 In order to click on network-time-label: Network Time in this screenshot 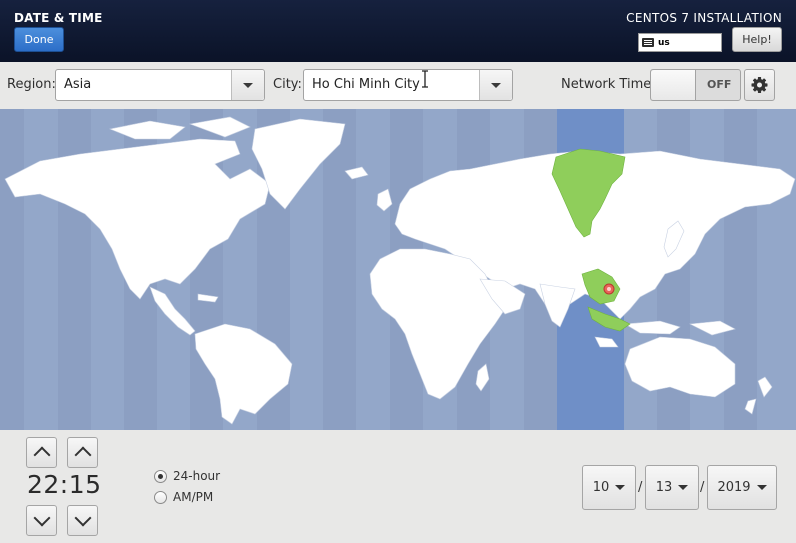, I will do `click(606, 84)`.